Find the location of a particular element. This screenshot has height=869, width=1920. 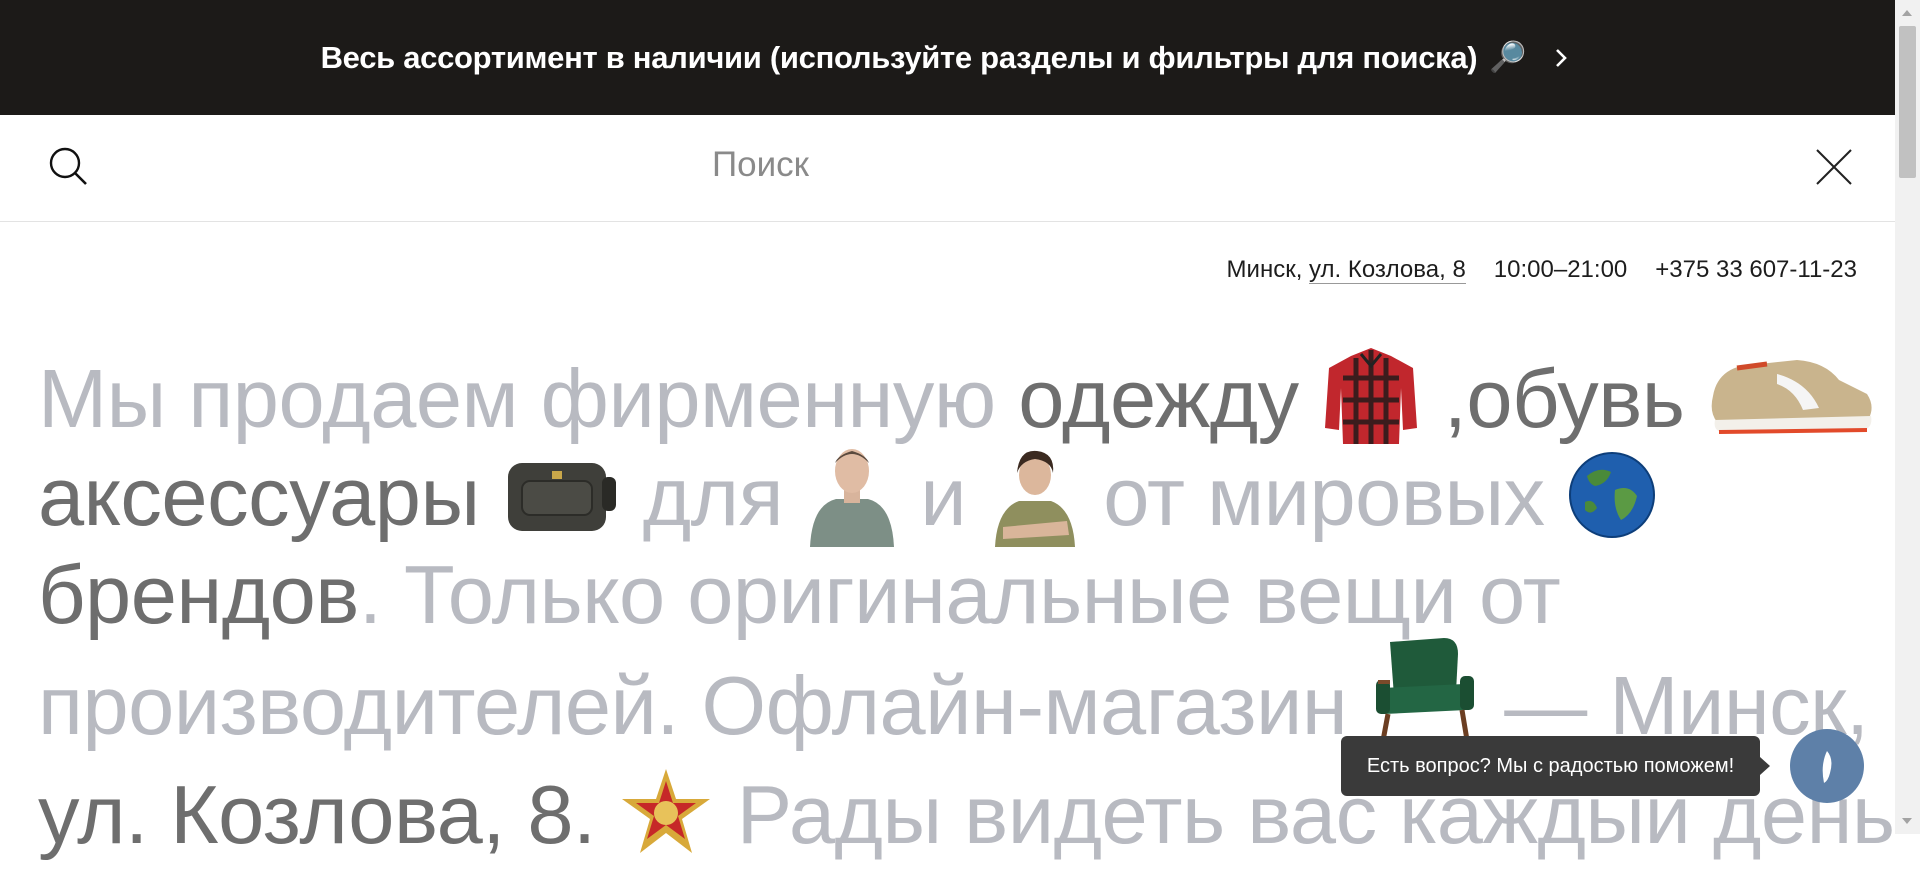

plaid-shirt-icon is located at coordinates (1371, 396).